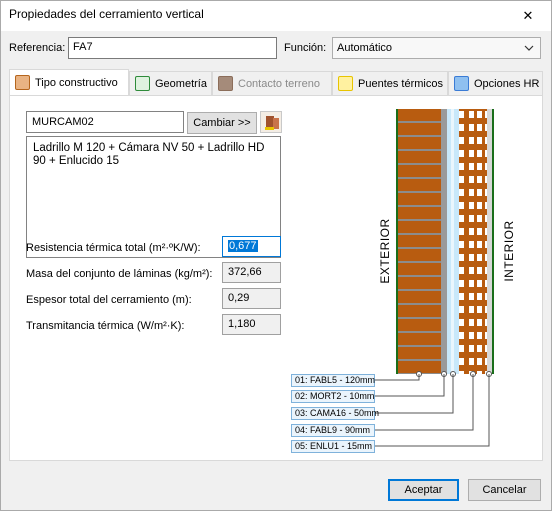 Image resolution: width=552 pixels, height=511 pixels. Describe the element at coordinates (436, 48) in the screenshot. I see `funcion-select: Automático` at that location.